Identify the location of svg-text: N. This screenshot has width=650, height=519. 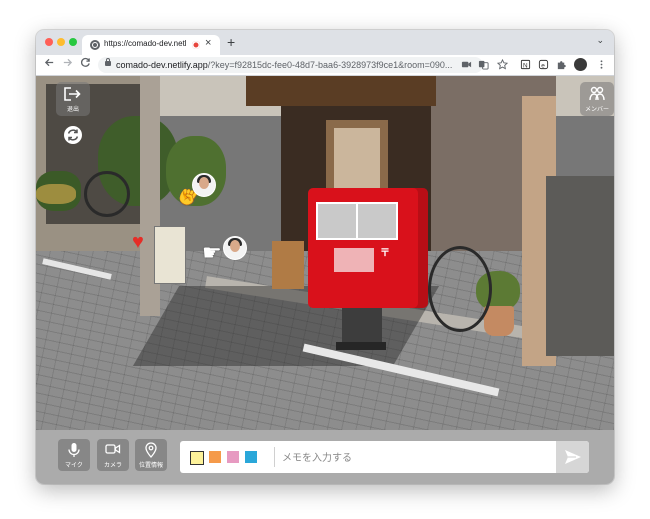
(525, 65).